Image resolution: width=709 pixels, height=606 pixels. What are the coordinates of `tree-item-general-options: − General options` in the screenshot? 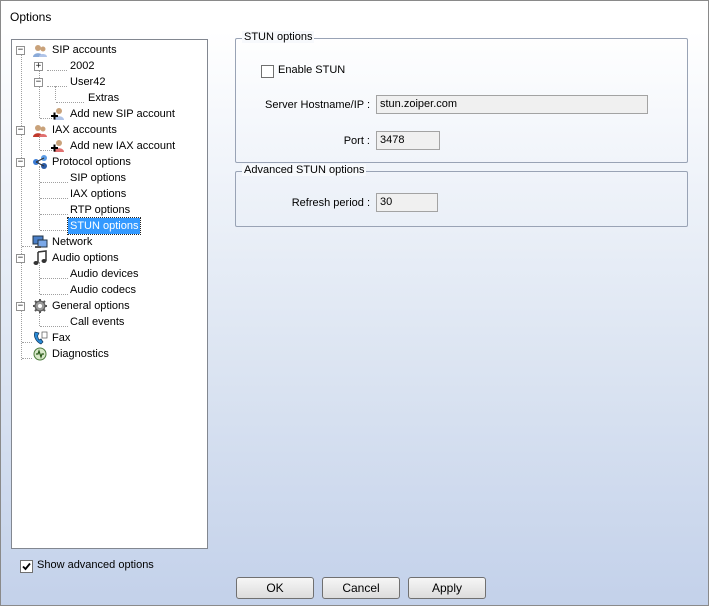 It's located at (109, 306).